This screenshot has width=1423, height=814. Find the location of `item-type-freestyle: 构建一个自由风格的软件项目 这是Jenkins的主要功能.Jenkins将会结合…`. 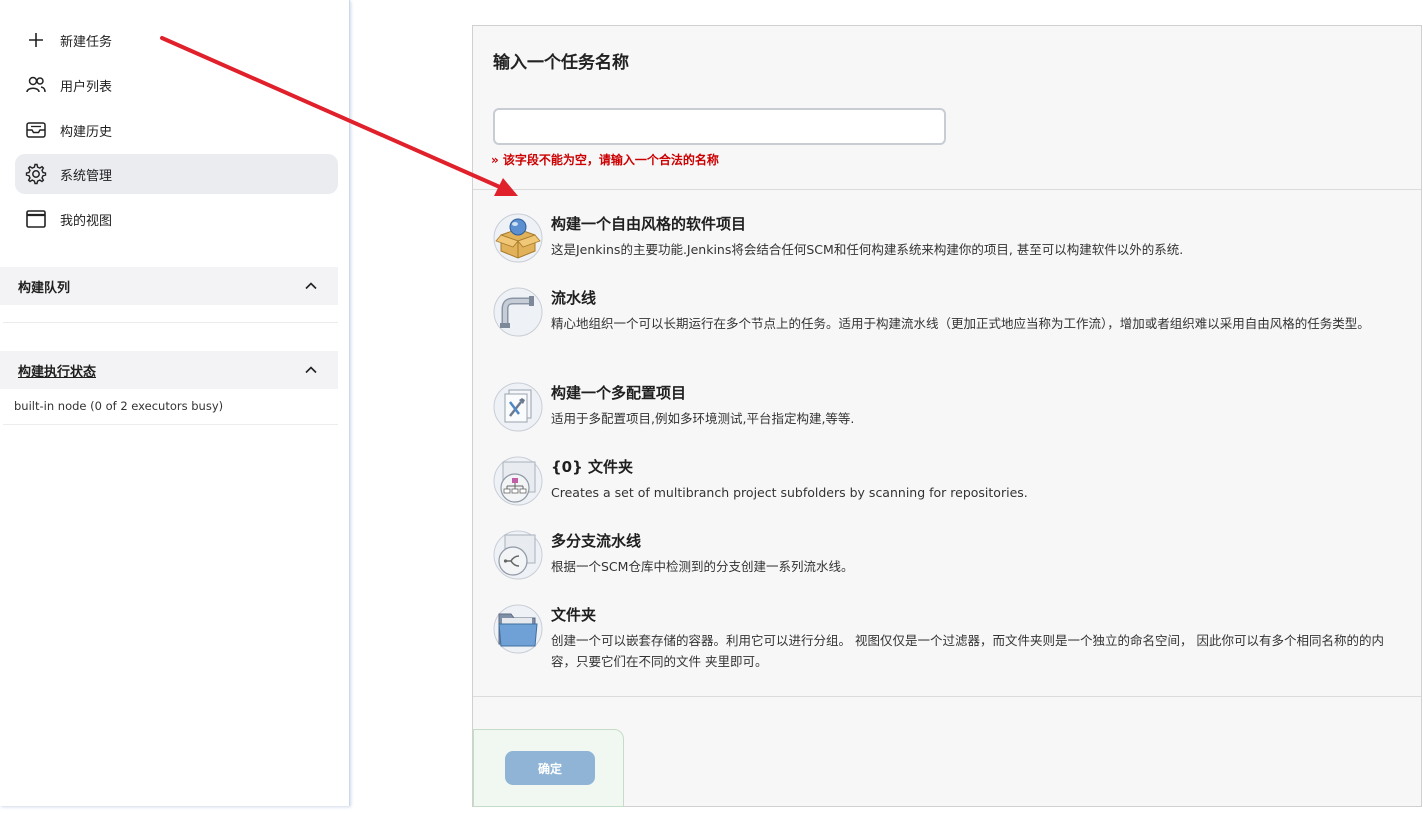

item-type-freestyle: 构建一个自由风格的软件项目 这是Jenkins的主要功能.Jenkins将会结合… is located at coordinates (943, 240).